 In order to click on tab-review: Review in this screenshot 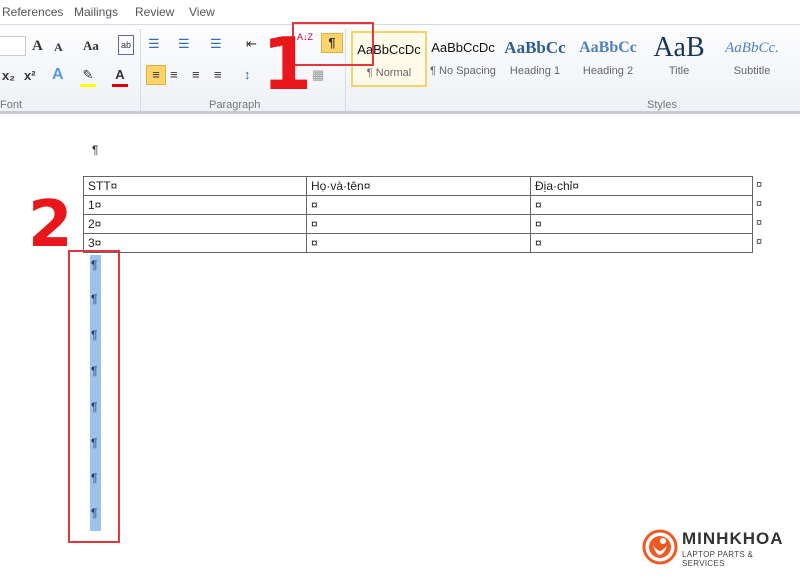, I will do `click(154, 12)`.